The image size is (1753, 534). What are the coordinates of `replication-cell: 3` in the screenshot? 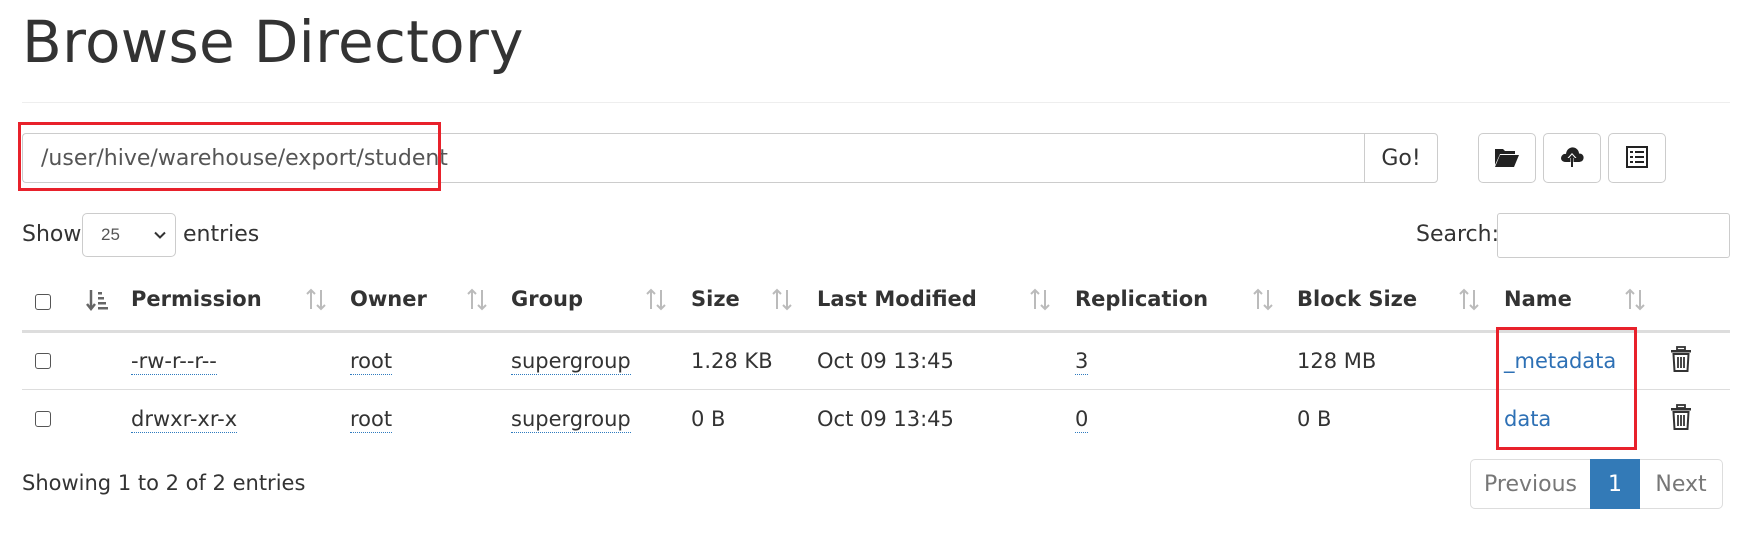 It's located at (1082, 362).